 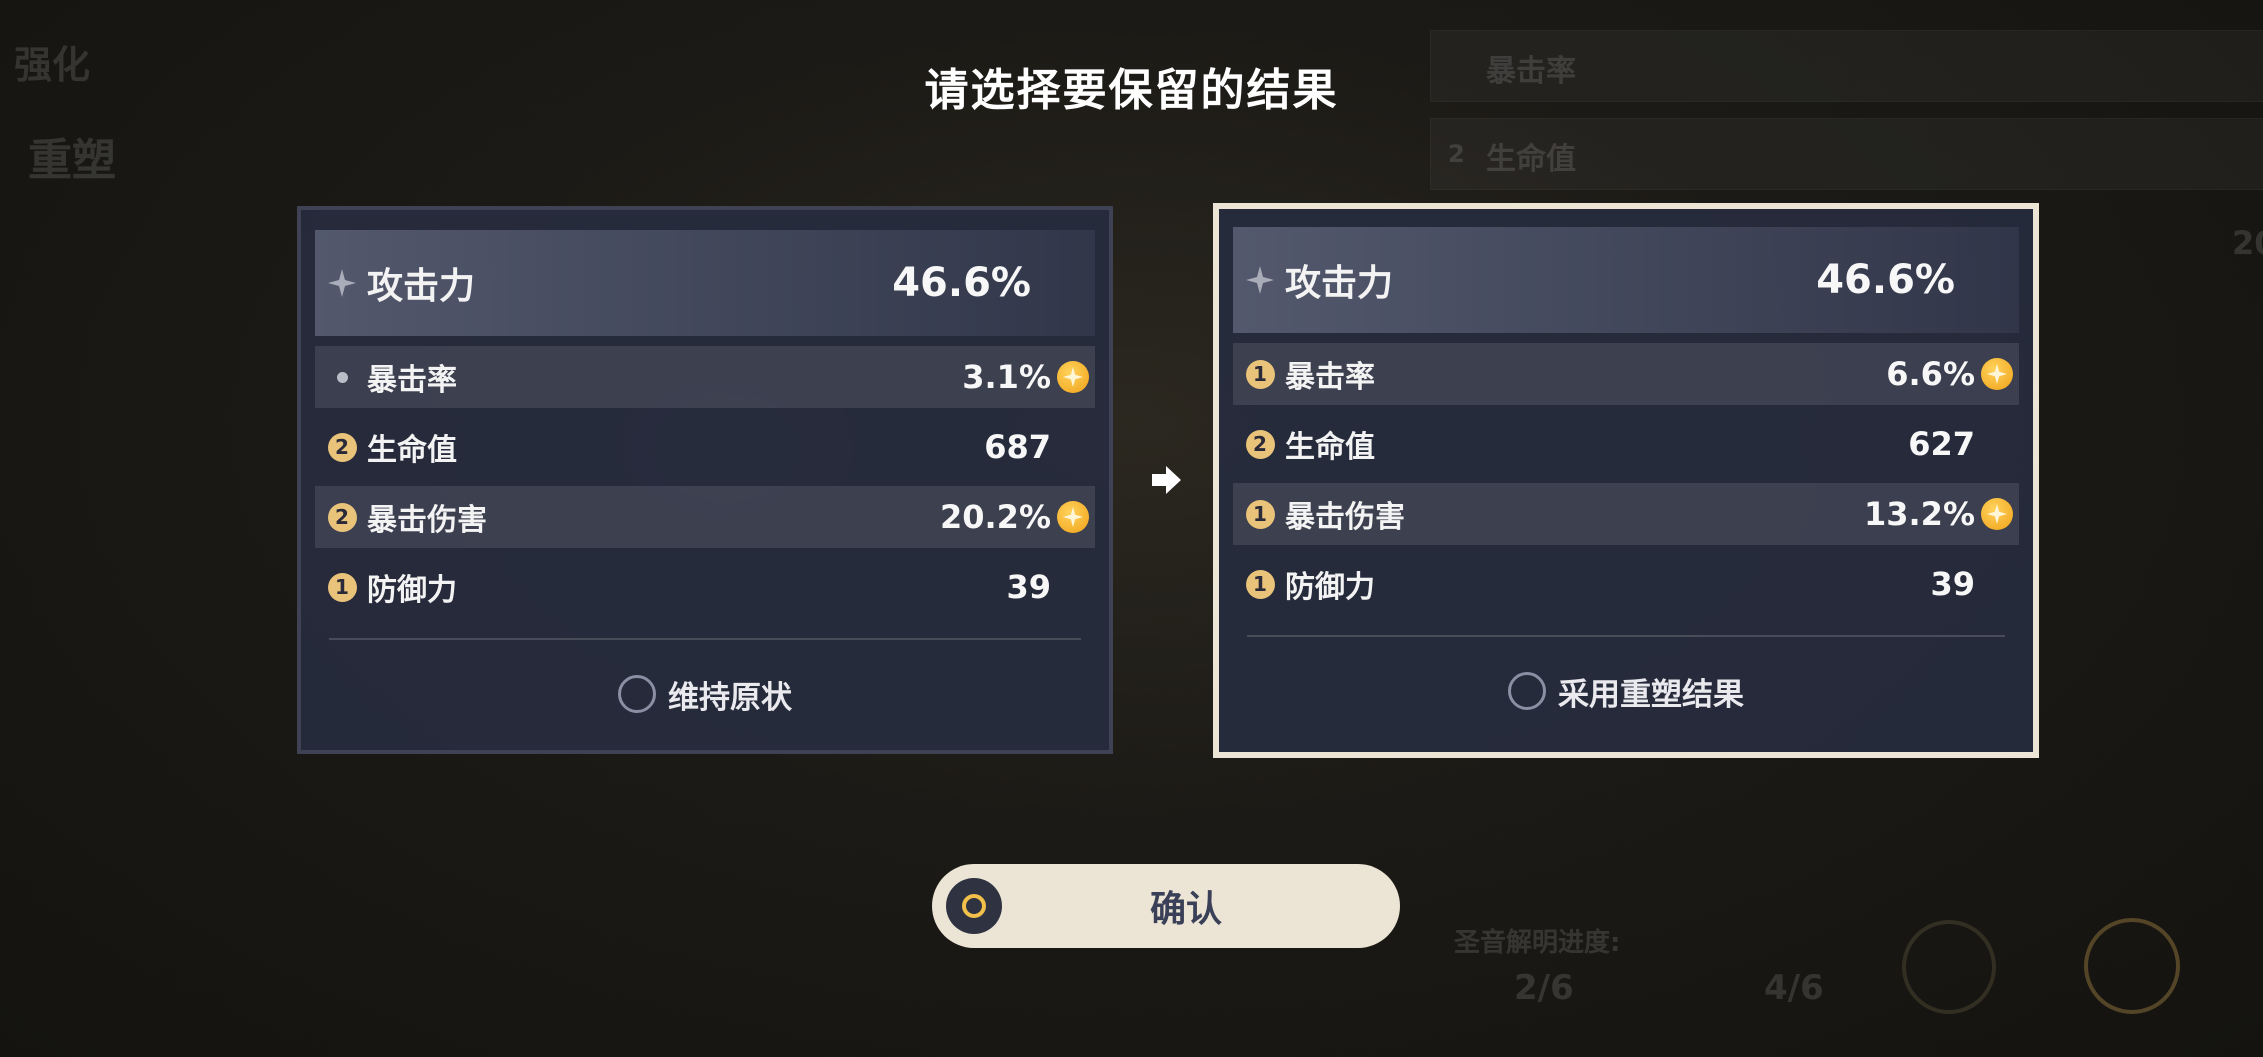 I want to click on sub-stat-row: 1 暴击率 6.6%, so click(x=1626, y=374).